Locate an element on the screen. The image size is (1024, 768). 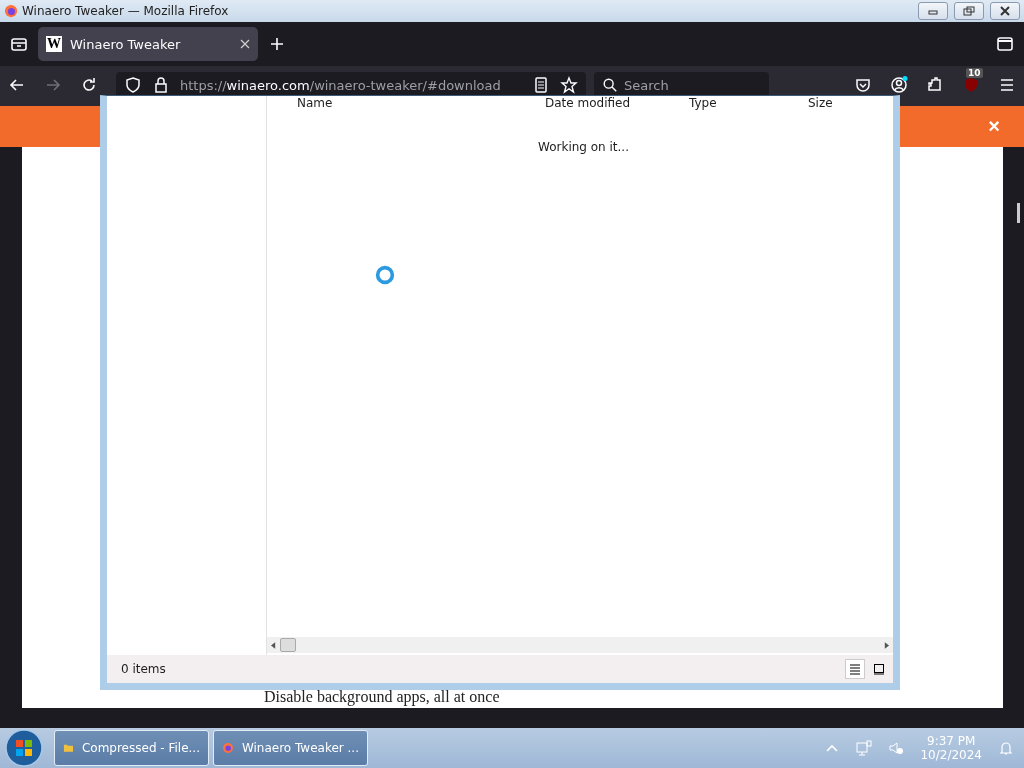
pocket-icon is located at coordinates (863, 85).